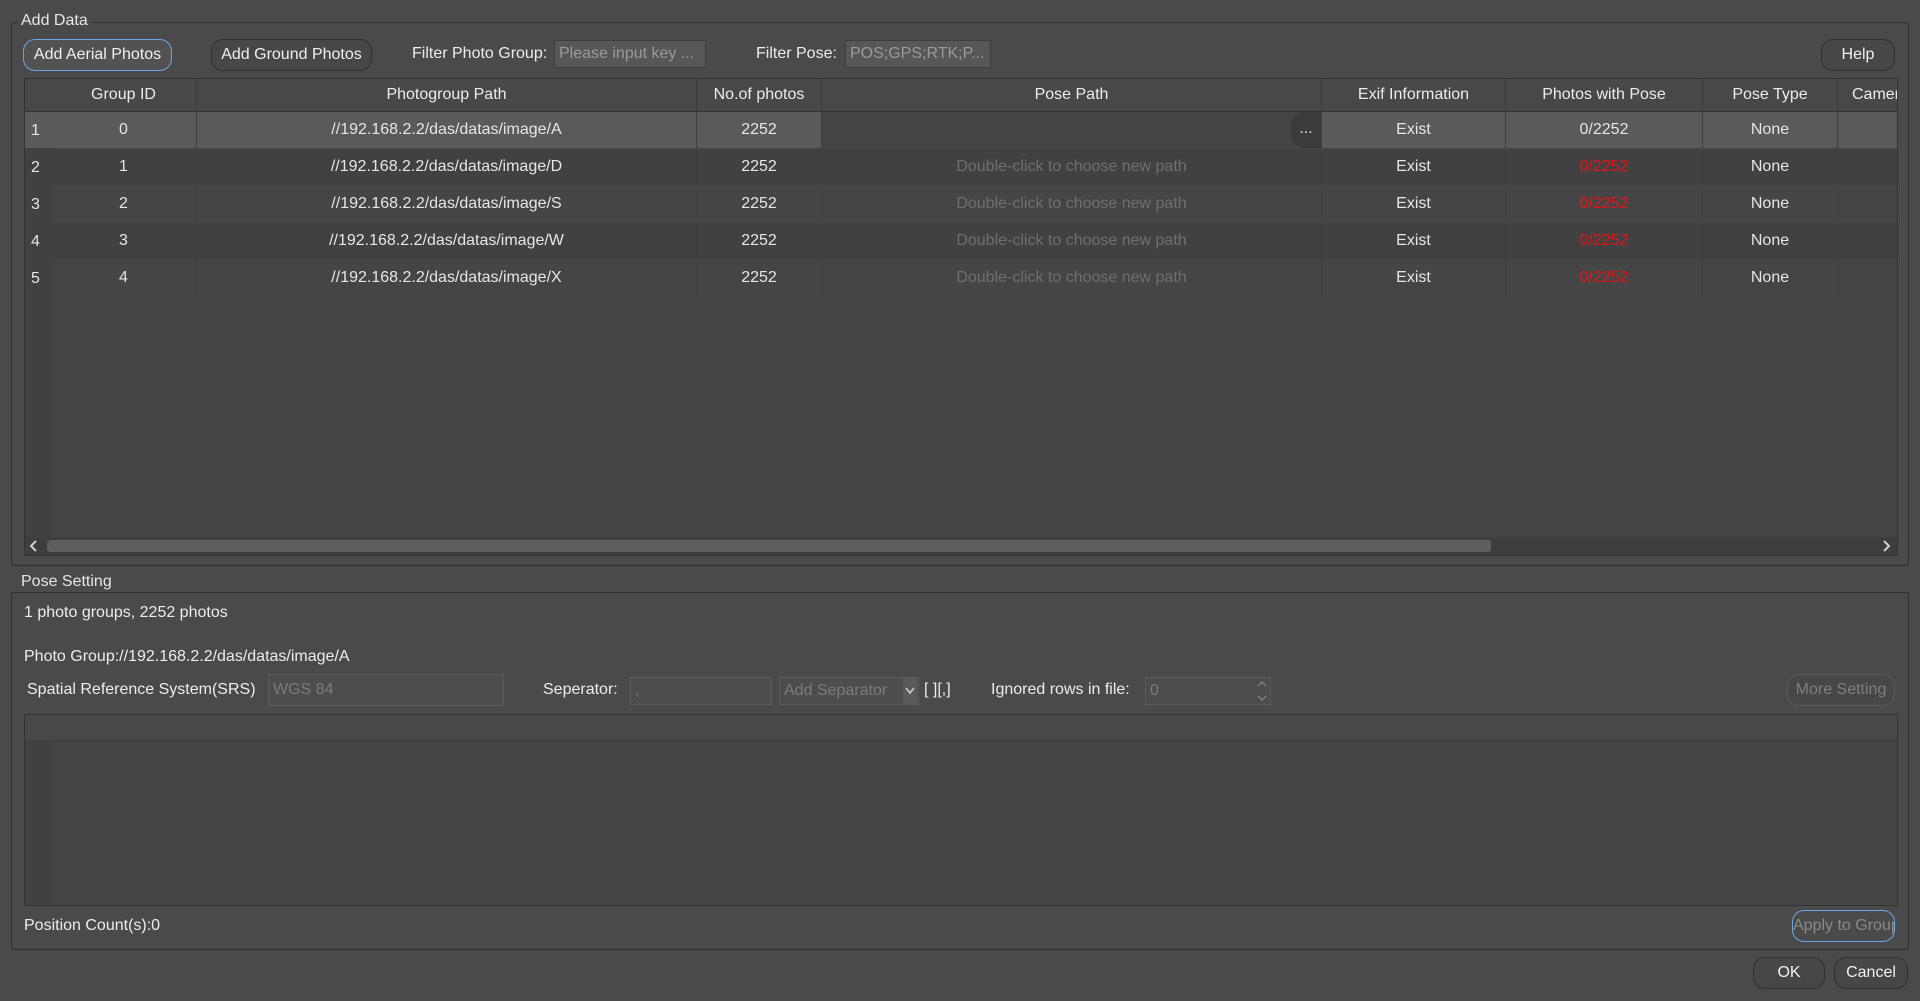 This screenshot has height=1001, width=1920. Describe the element at coordinates (34, 546) in the screenshot. I see `chevron-left-icon` at that location.